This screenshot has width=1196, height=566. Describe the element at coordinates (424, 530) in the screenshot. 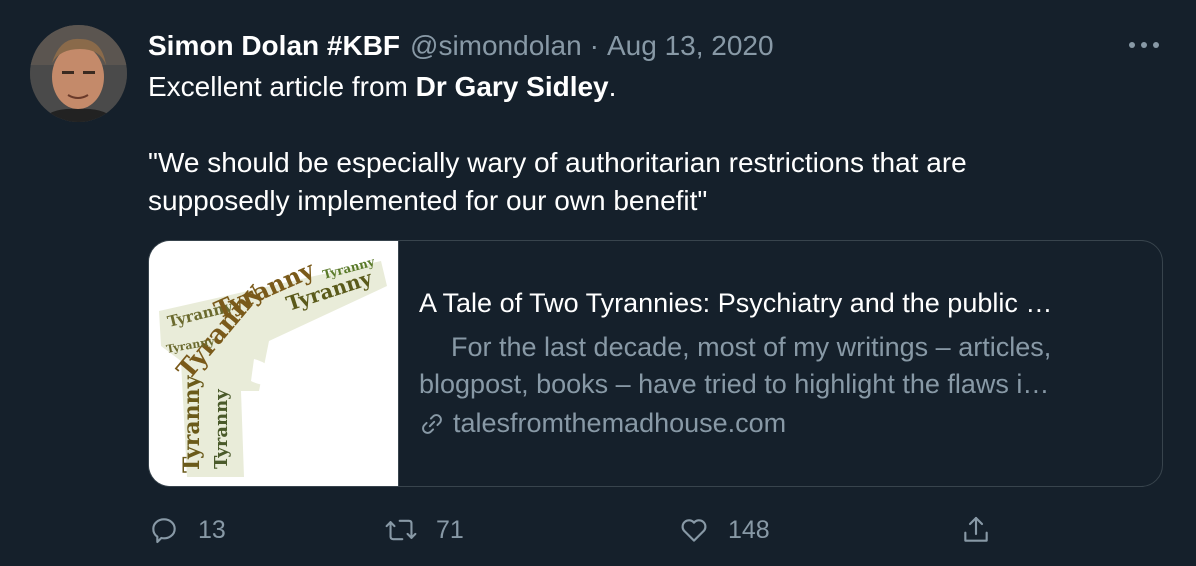

I see `retweet-button: 71` at that location.